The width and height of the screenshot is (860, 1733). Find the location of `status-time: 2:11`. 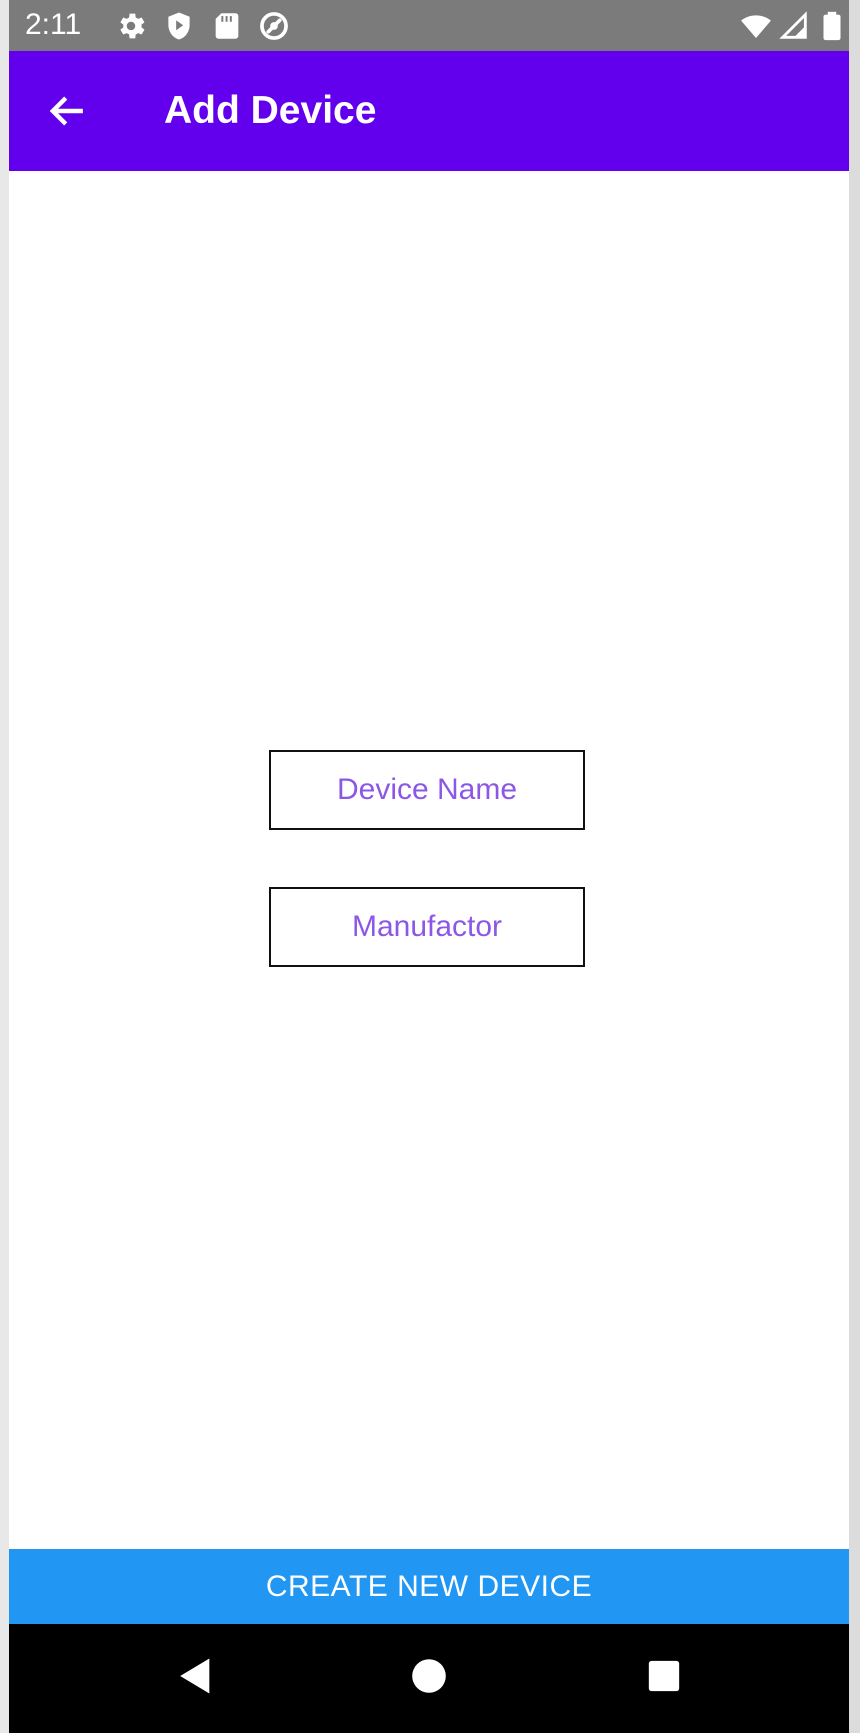

status-time: 2:11 is located at coordinates (53, 24).